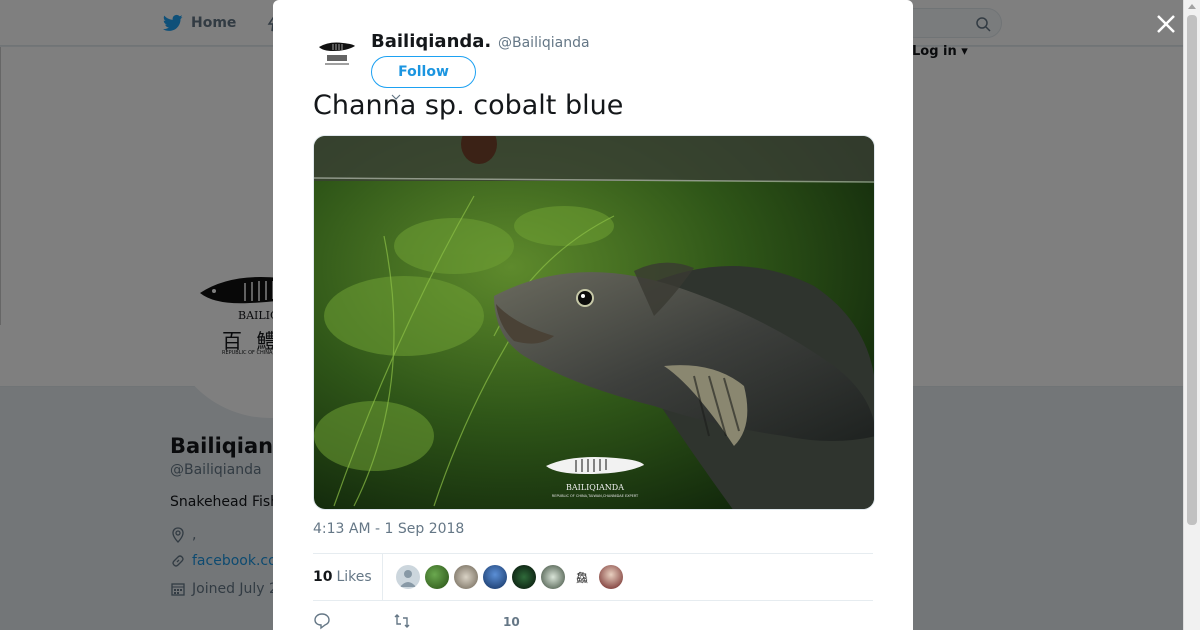 The image size is (1200, 630). I want to click on likes-label: Likes, so click(354, 577).